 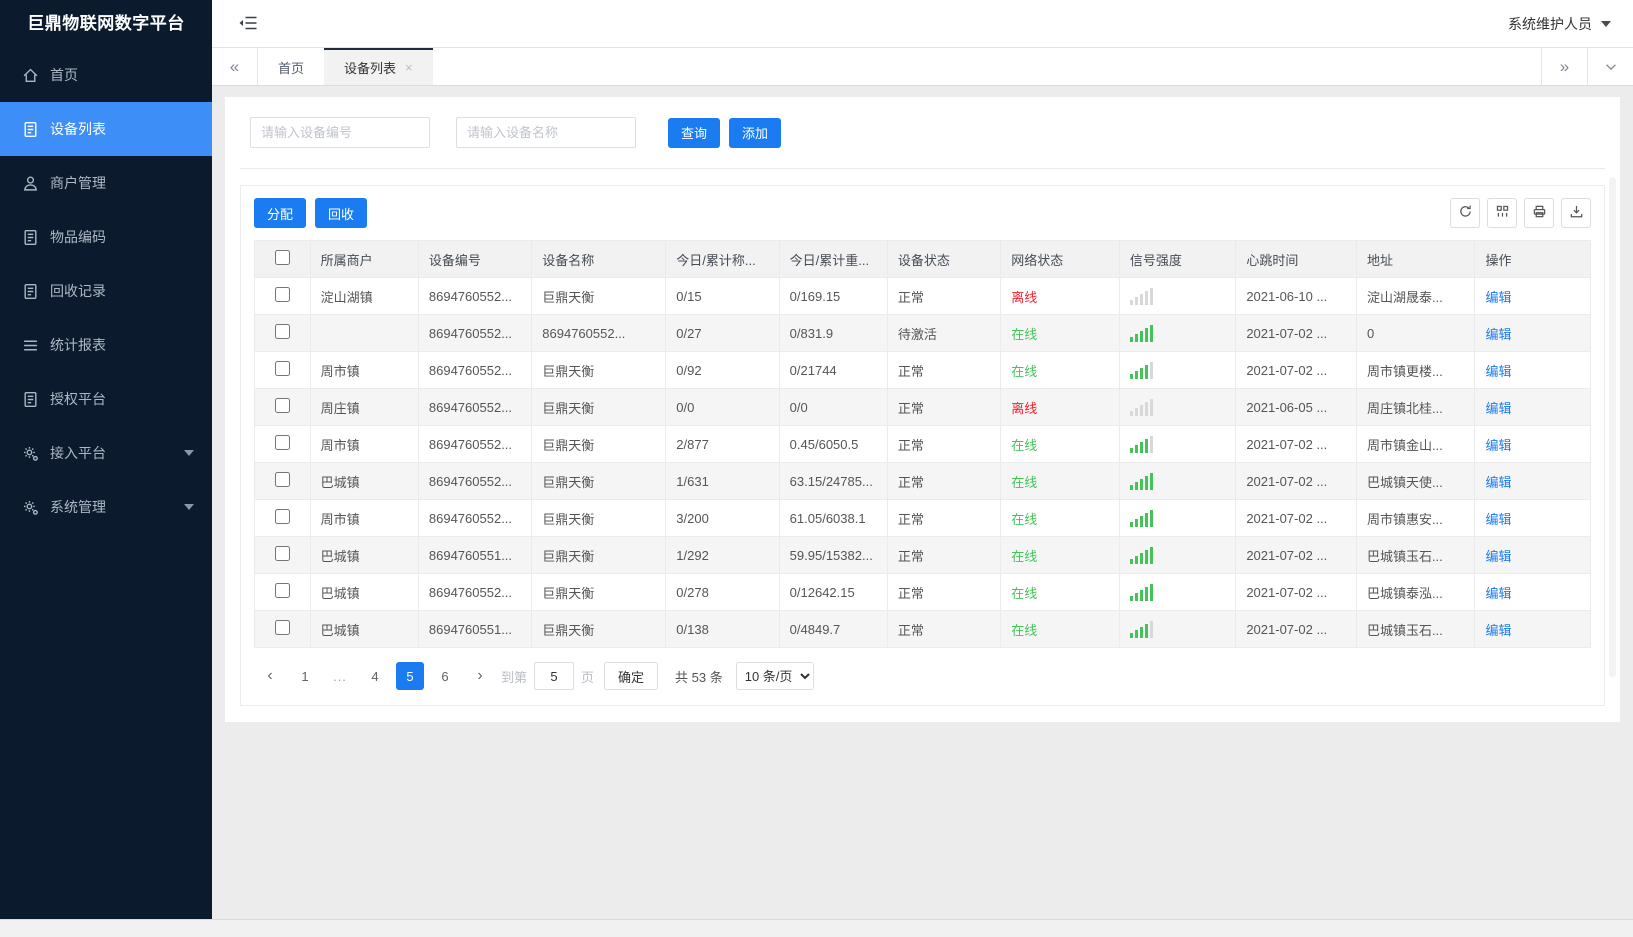 I want to click on fold-menu-icon, so click(x=249, y=24).